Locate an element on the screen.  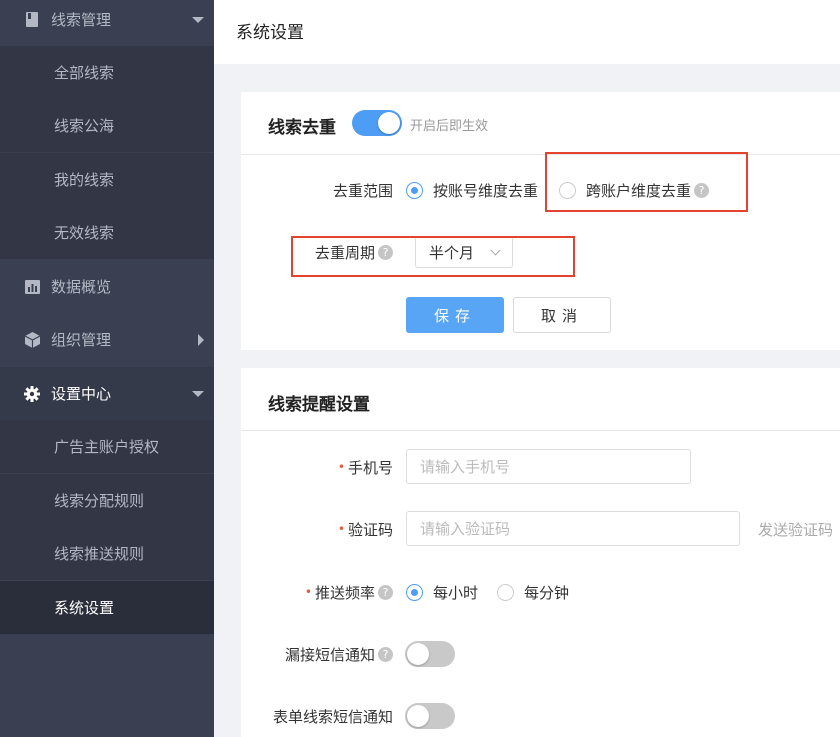
sidebar-item-label: 数据概览 is located at coordinates (81, 287).